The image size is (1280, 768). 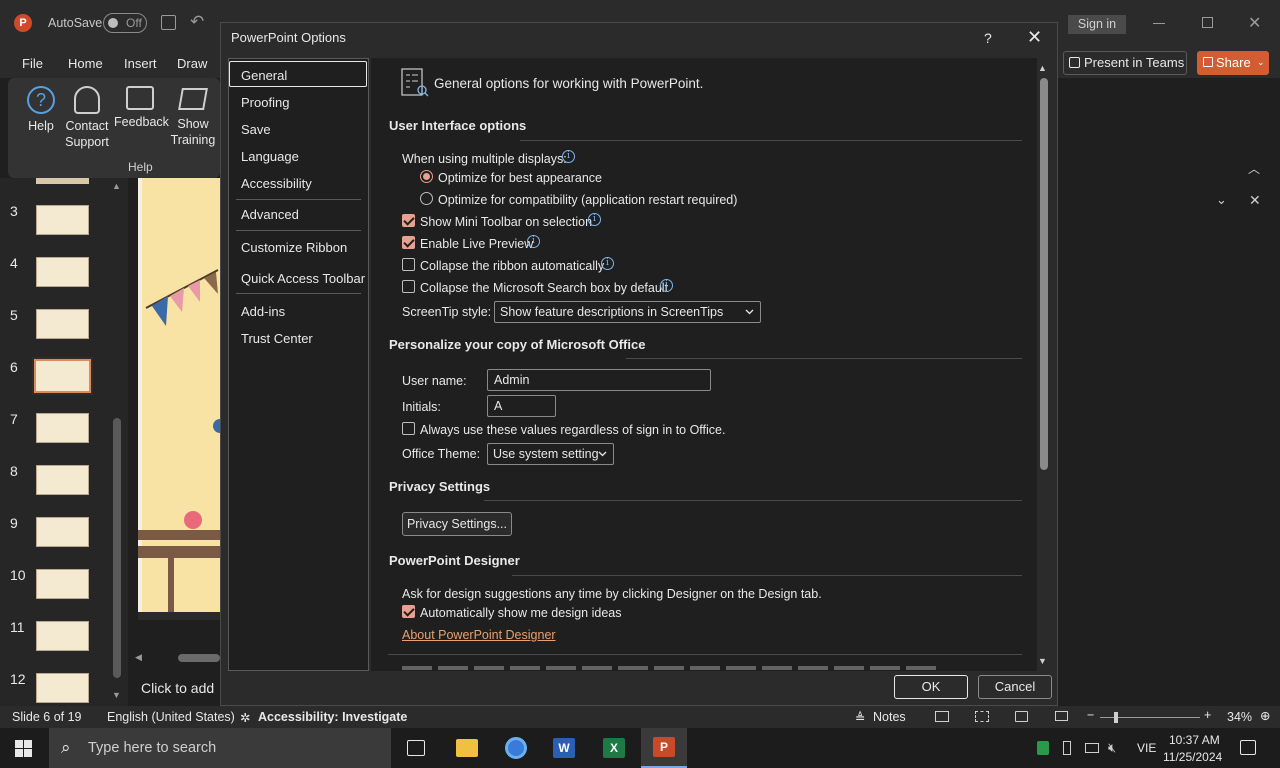 I want to click on slide-thumbnail-selected, so click(x=62, y=376).